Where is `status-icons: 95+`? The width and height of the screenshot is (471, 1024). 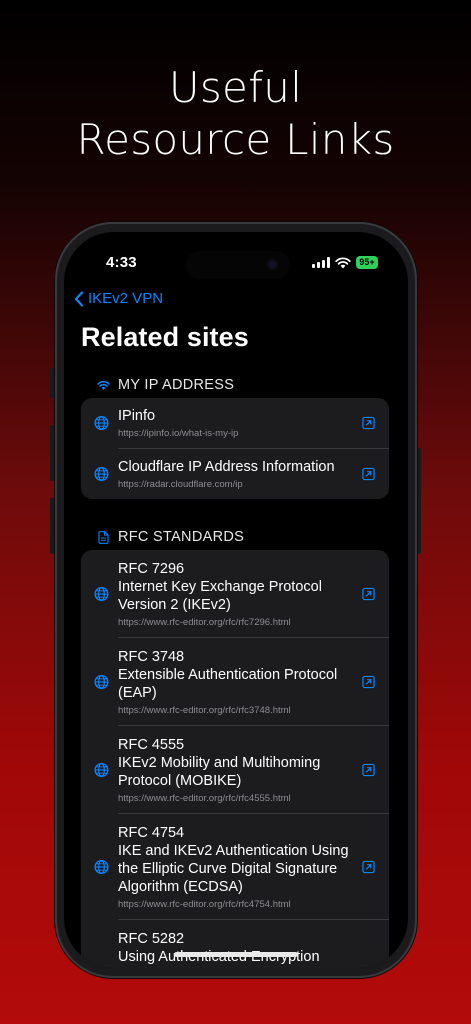
status-icons: 95+ is located at coordinates (345, 262).